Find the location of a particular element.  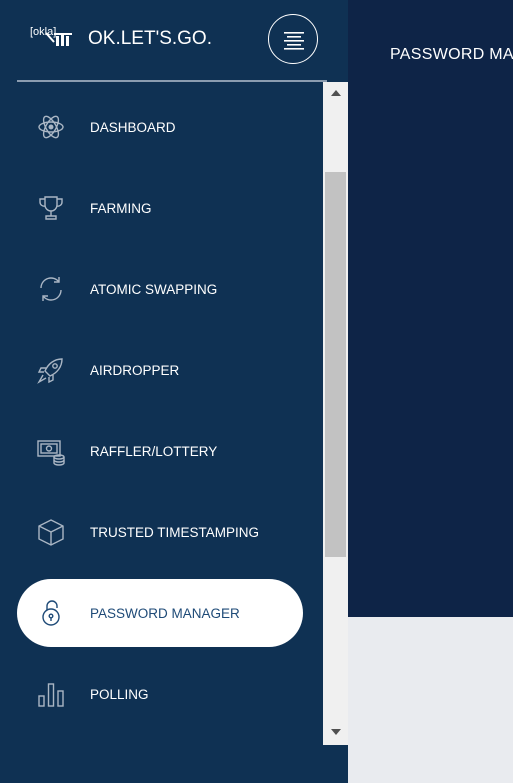

sidebar-item-trusted-timestamping: TRUSTED TIMESTAMPING is located at coordinates (160, 532).